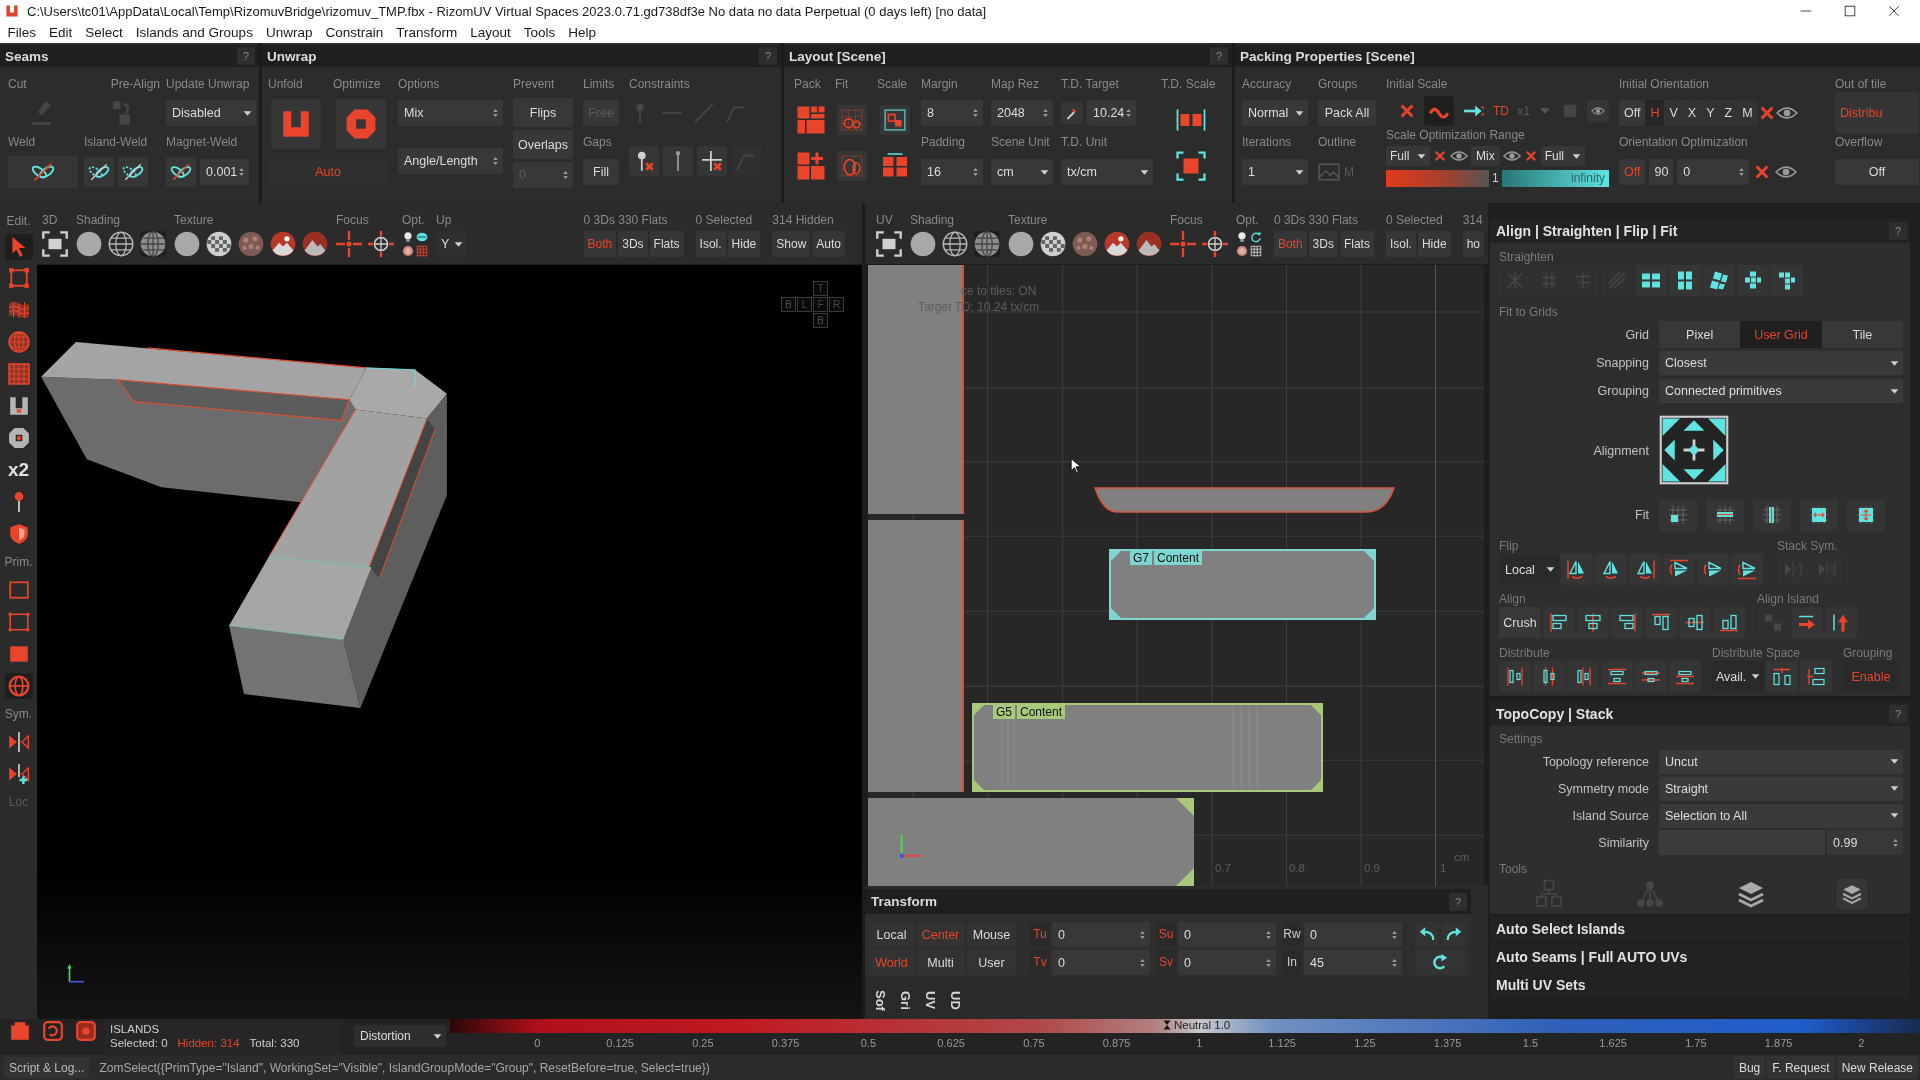 The image size is (1920, 1080). Describe the element at coordinates (644, 161) in the screenshot. I see `pin-remove-icon` at that location.